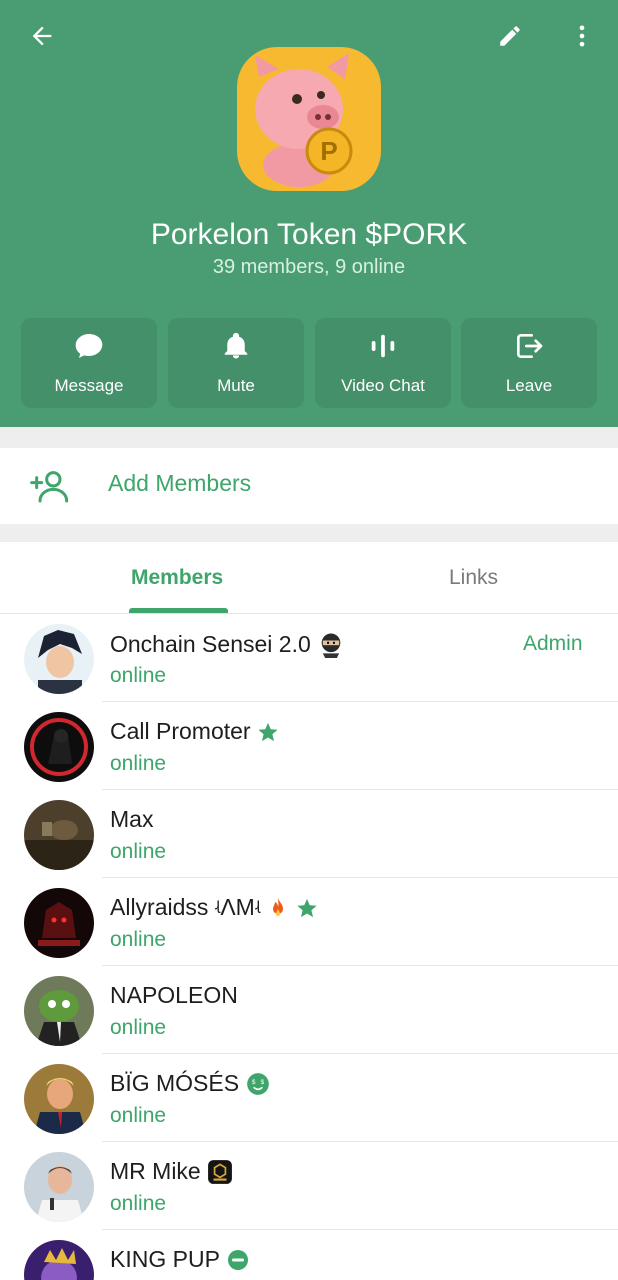 Image resolution: width=618 pixels, height=1280 pixels. I want to click on mute-button: Mute, so click(236, 363).